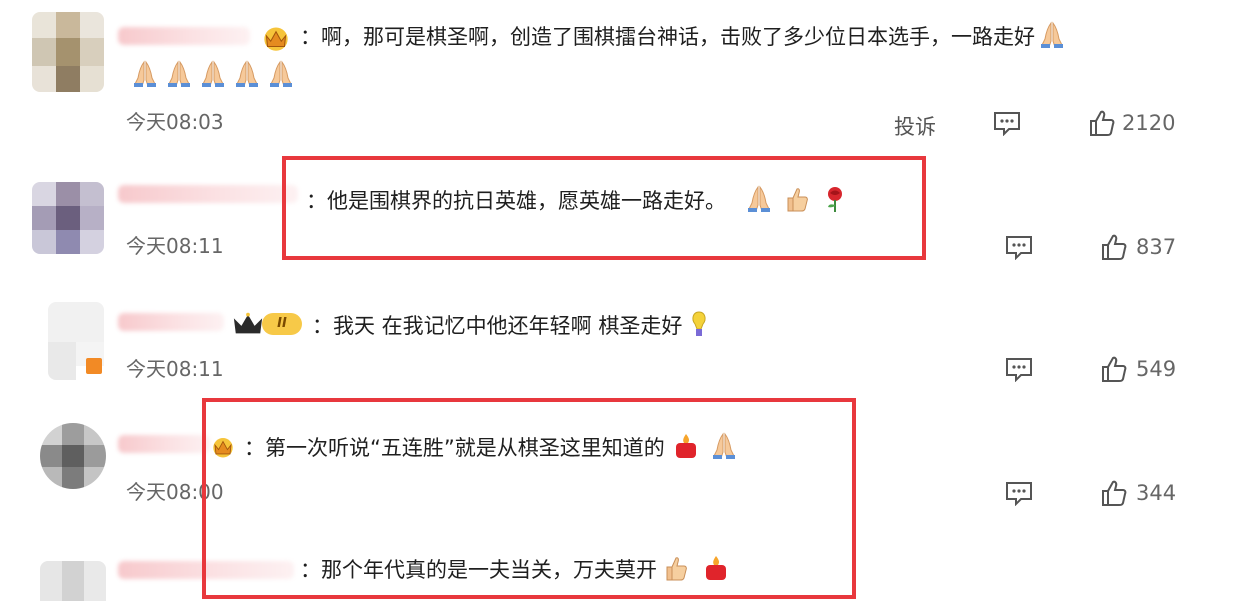  What do you see at coordinates (514, 325) in the screenshot?
I see `comment-text: ：我天 在我记忆中他还年轻啊 棋圣走好` at bounding box center [514, 325].